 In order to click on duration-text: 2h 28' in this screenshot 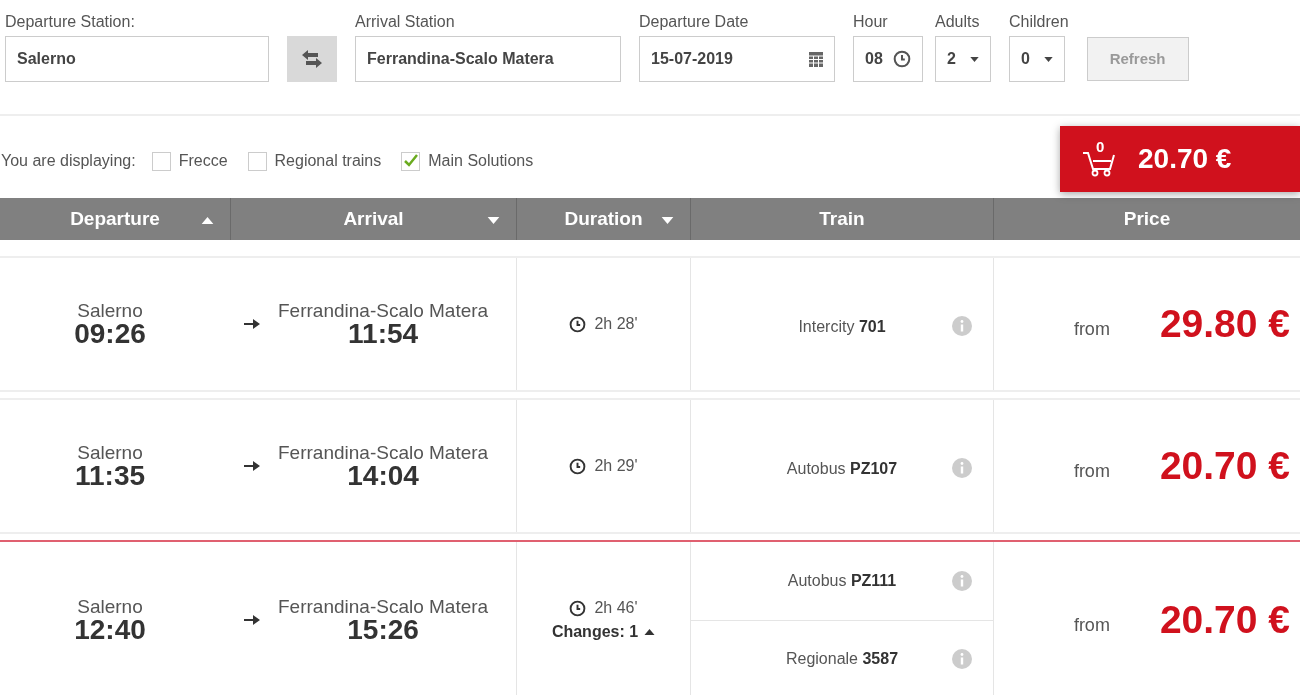, I will do `click(616, 324)`.